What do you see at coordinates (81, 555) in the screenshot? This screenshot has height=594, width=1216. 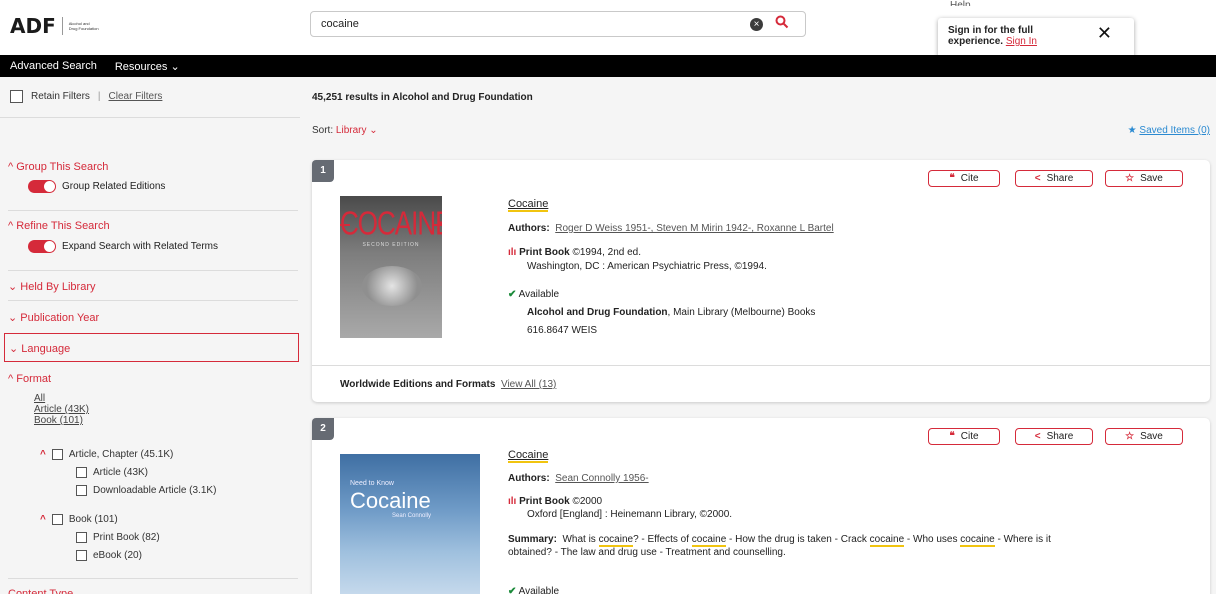 I see `ebook-checkbox` at bounding box center [81, 555].